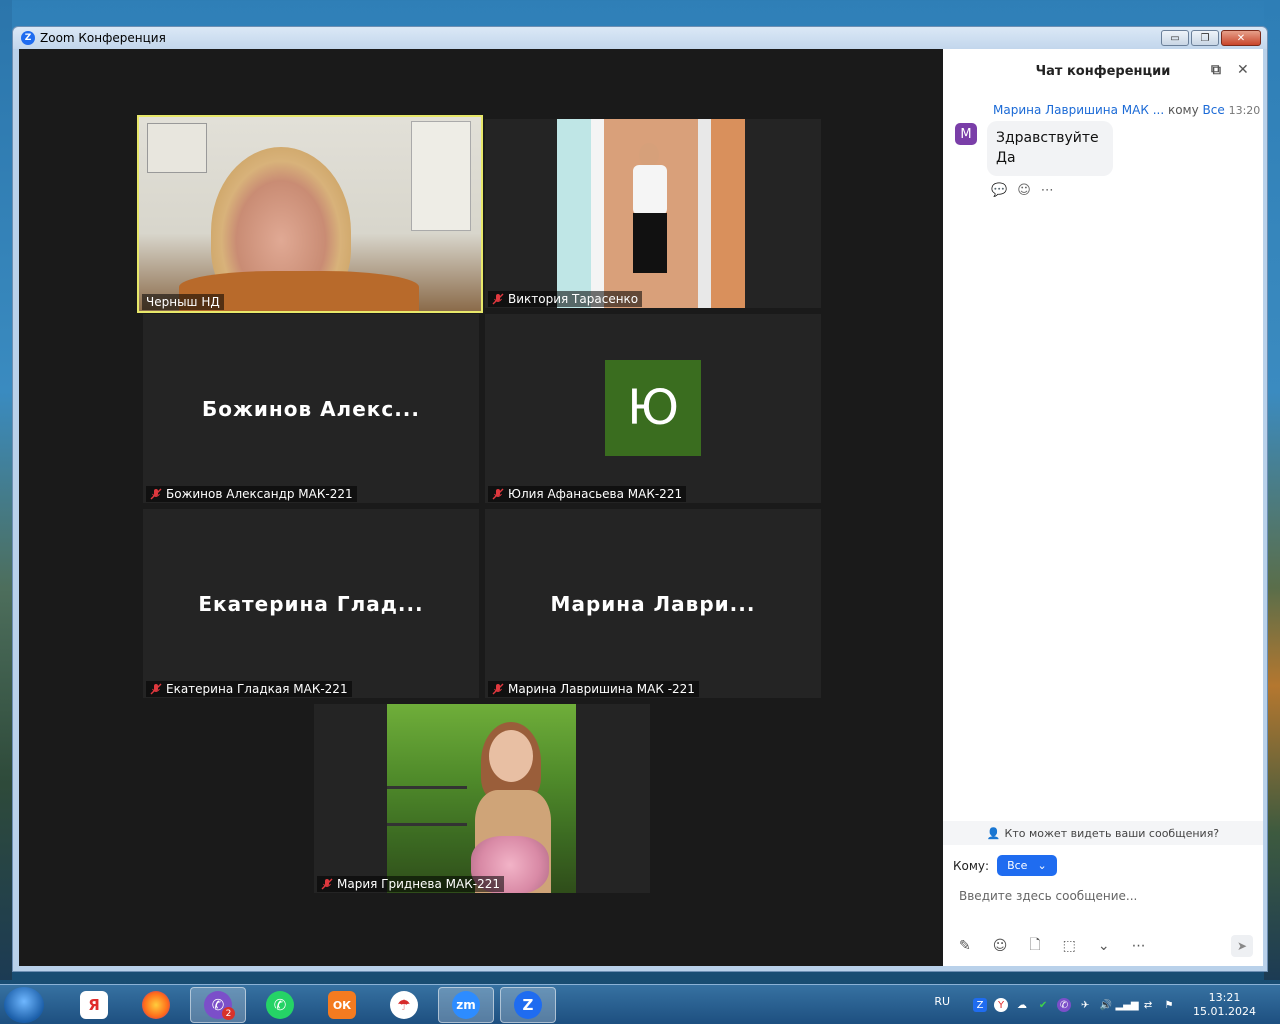 This screenshot has height=1024, width=1280. I want to click on video-tile-gridneva: Мария Гриднева МАК-221, so click(482, 798).